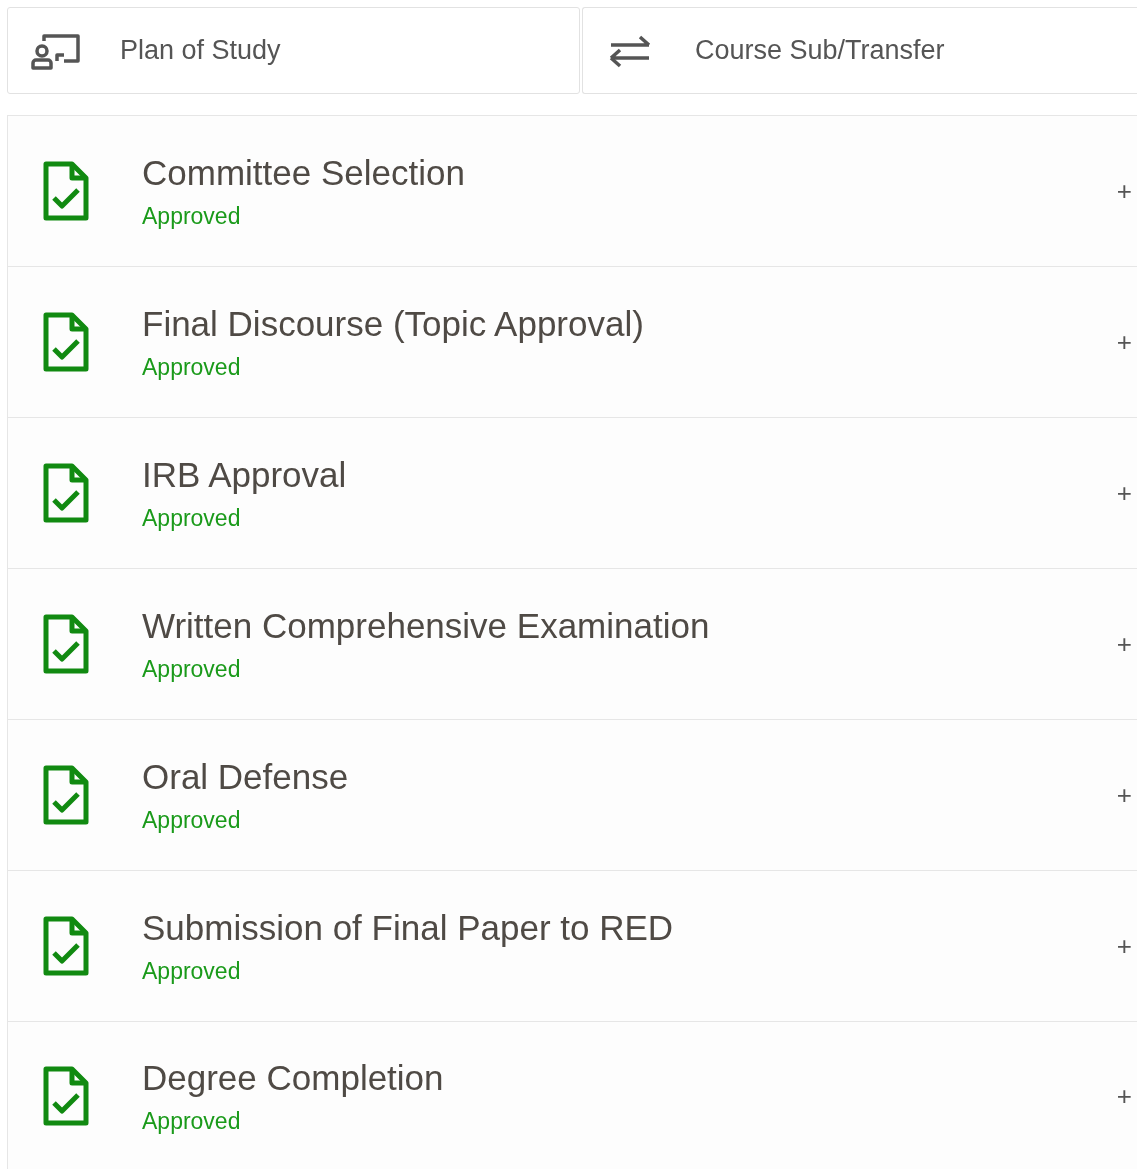 The width and height of the screenshot is (1137, 1169). Describe the element at coordinates (572, 1095) in the screenshot. I see `step-row: Degree Completion Approved +` at that location.